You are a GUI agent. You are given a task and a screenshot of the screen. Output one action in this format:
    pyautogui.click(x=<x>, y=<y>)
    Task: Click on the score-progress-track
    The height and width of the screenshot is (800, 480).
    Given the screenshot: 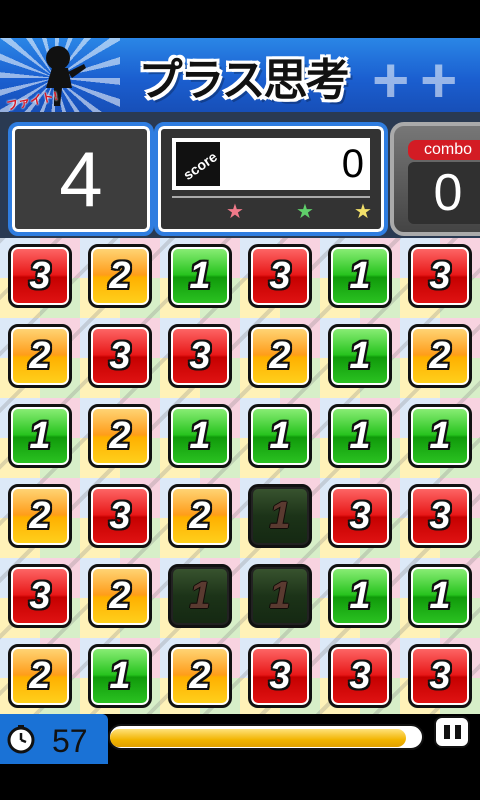 What is the action you would take?
    pyautogui.click(x=271, y=197)
    